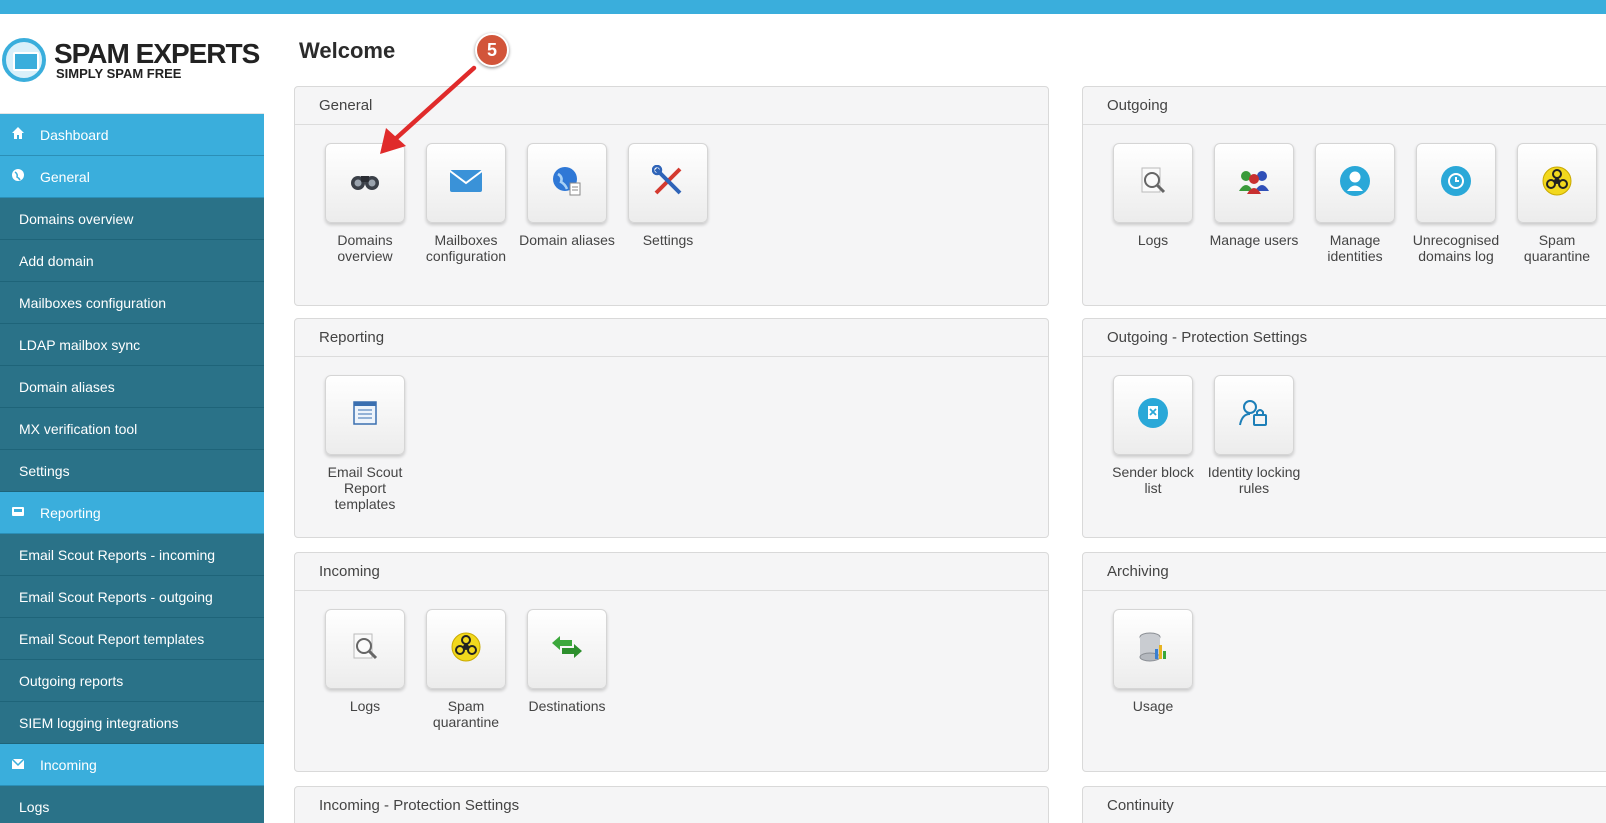 The height and width of the screenshot is (823, 1606). I want to click on sidebar-item-email-scout-report-templates: Email Scout Report templates, so click(132, 639).